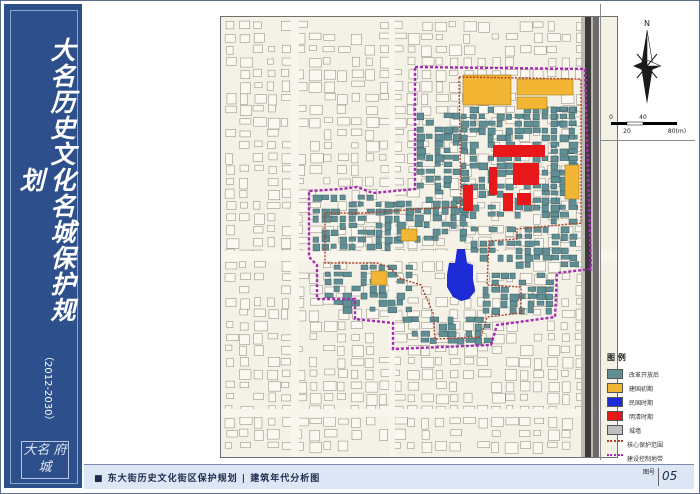  Describe the element at coordinates (641, 389) in the screenshot. I see `legend-label: 建国初期` at that location.